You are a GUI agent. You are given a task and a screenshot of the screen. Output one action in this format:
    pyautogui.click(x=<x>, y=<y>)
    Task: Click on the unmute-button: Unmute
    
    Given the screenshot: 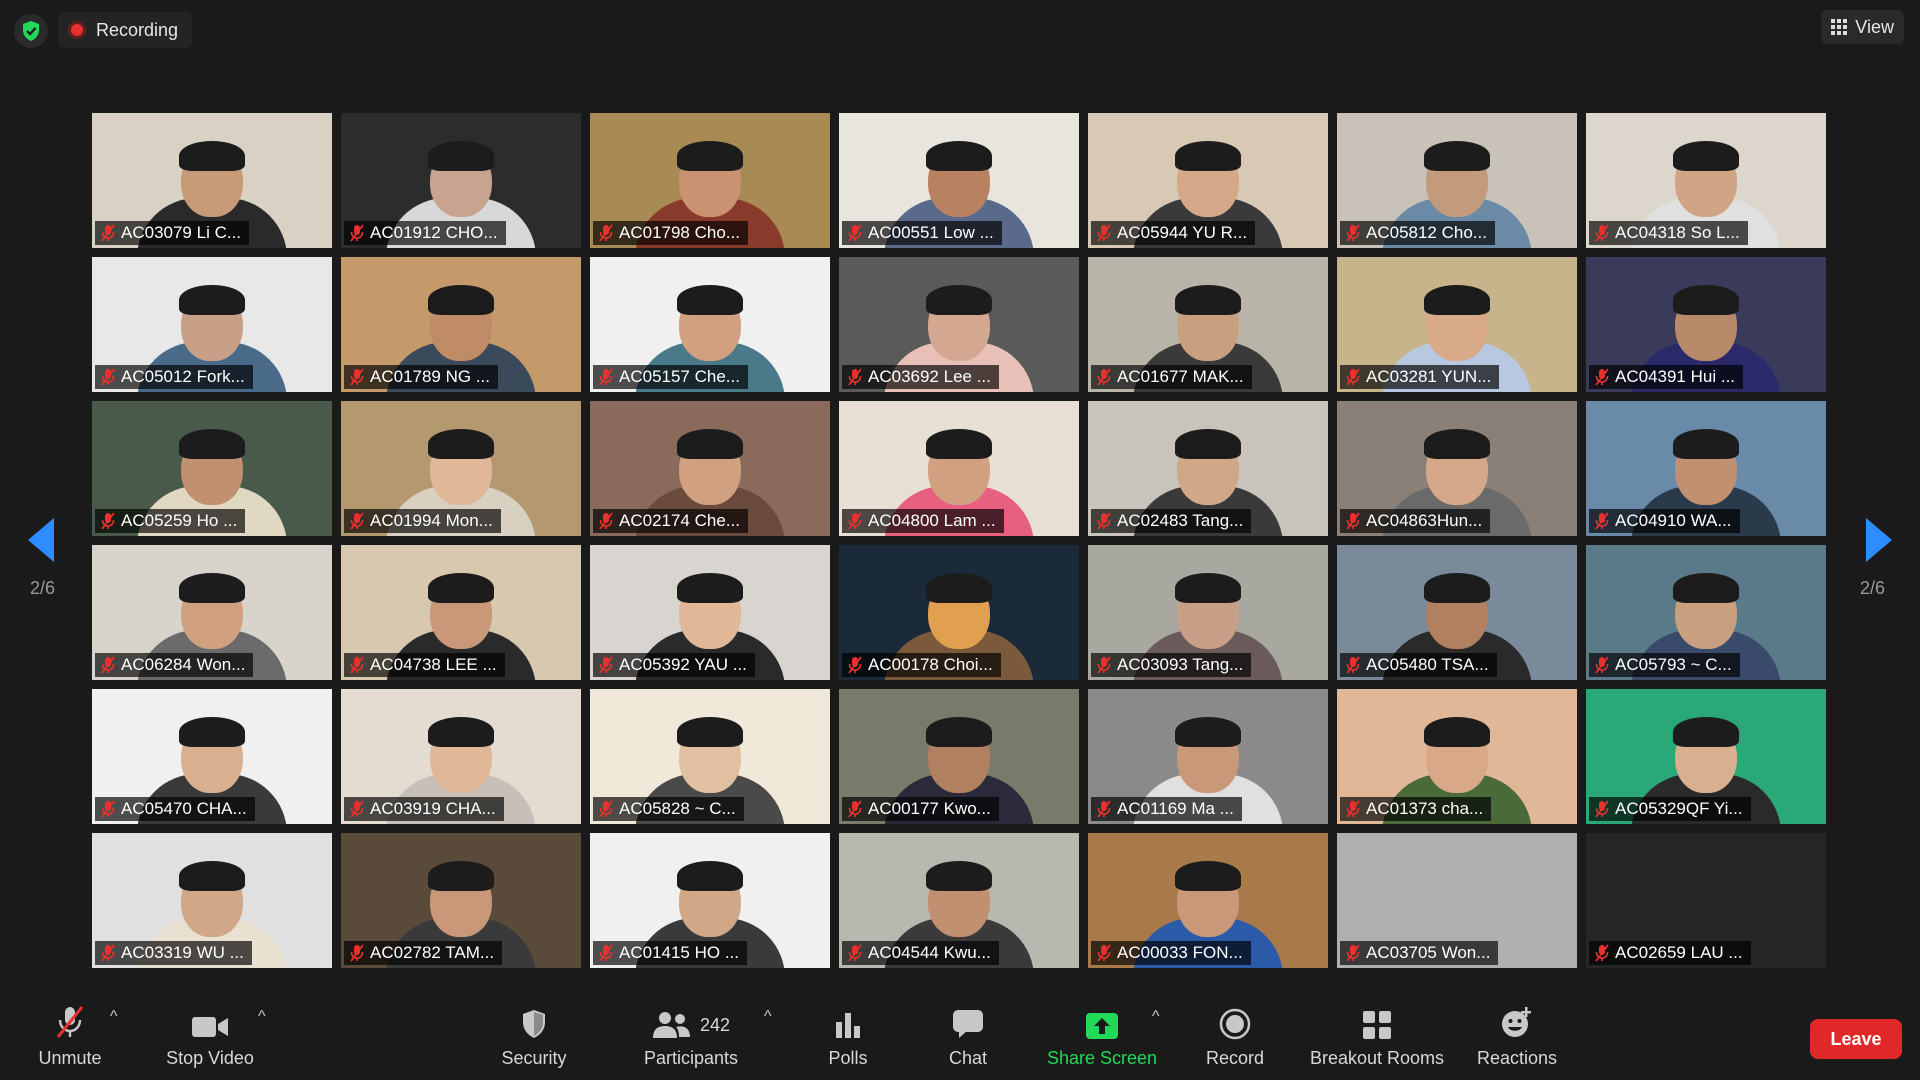 What is the action you would take?
    pyautogui.click(x=70, y=1035)
    